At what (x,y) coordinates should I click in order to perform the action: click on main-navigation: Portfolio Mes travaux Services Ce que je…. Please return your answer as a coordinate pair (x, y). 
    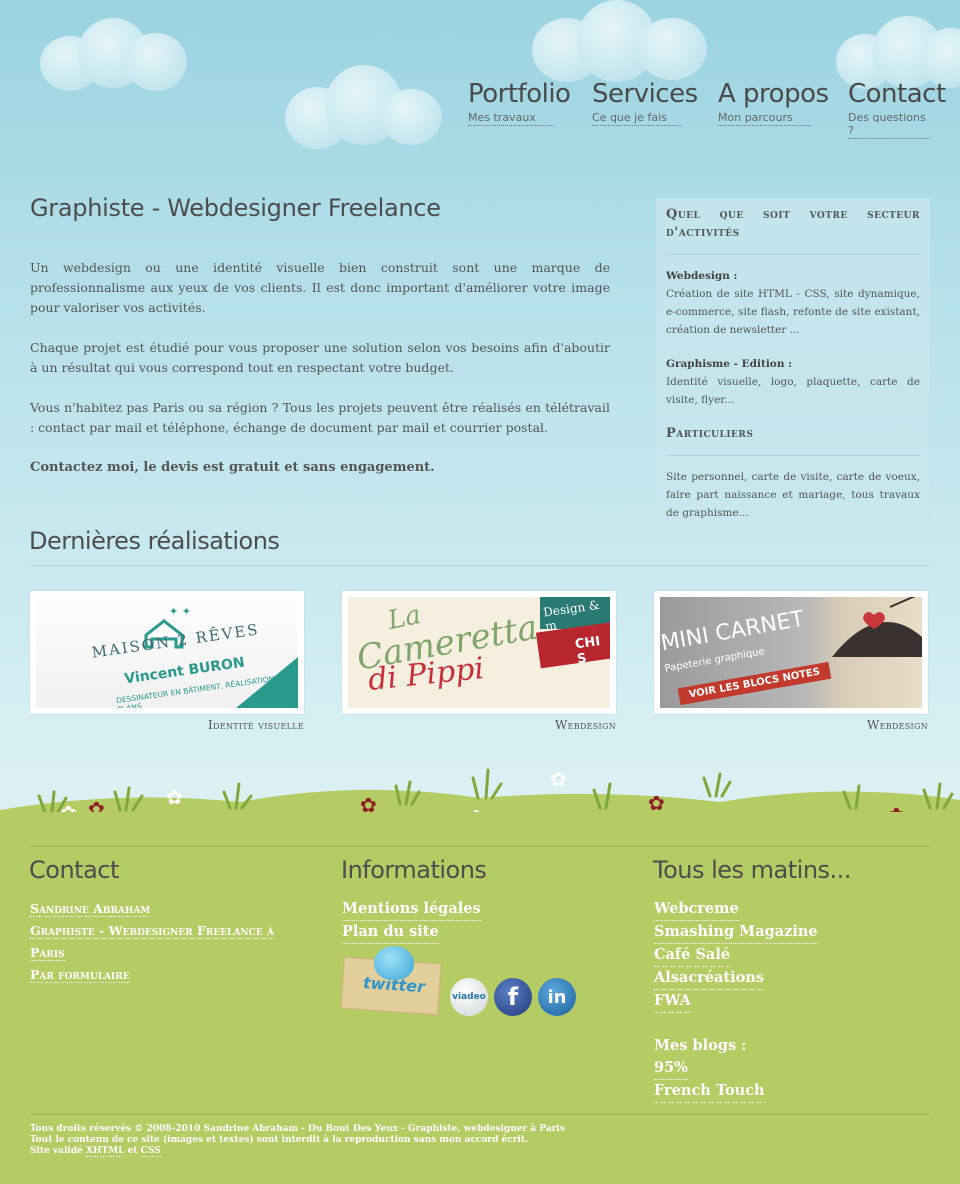
    Looking at the image, I should click on (480, 108).